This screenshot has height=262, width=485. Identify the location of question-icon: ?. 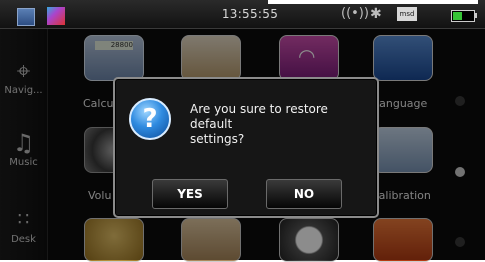
(150, 119).